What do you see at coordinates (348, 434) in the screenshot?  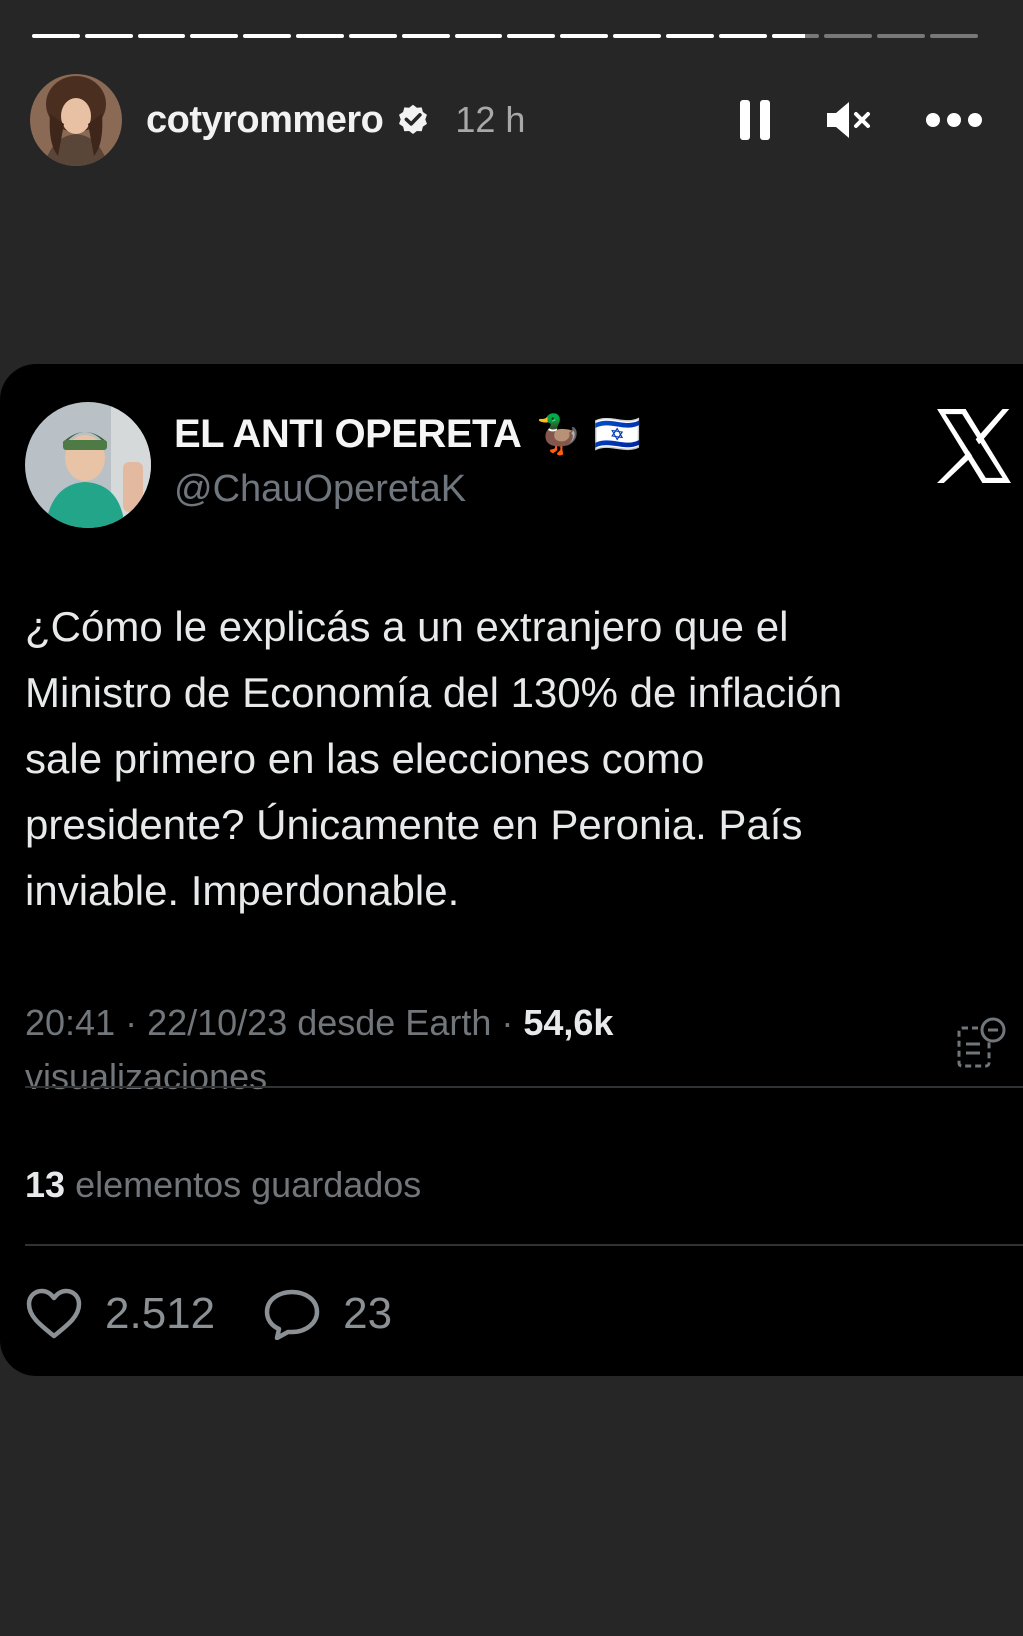 I see `display-name-text: EL ANTI OPERETA` at bounding box center [348, 434].